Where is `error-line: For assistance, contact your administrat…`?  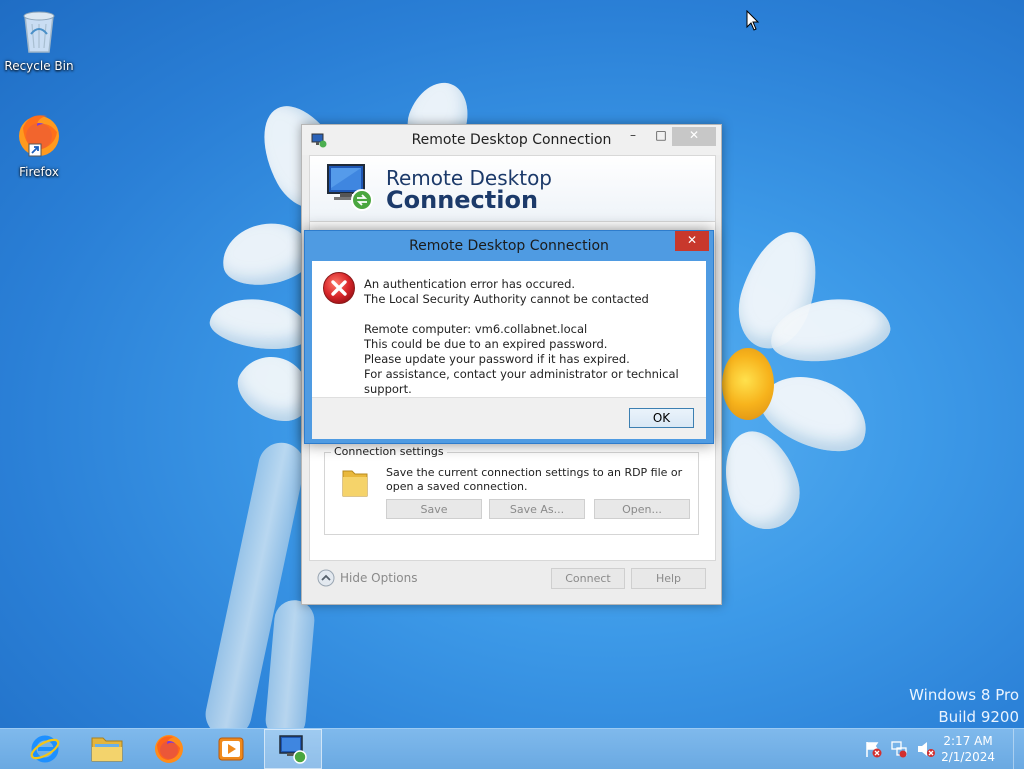 error-line: For assistance, contact your administrat… is located at coordinates (521, 381).